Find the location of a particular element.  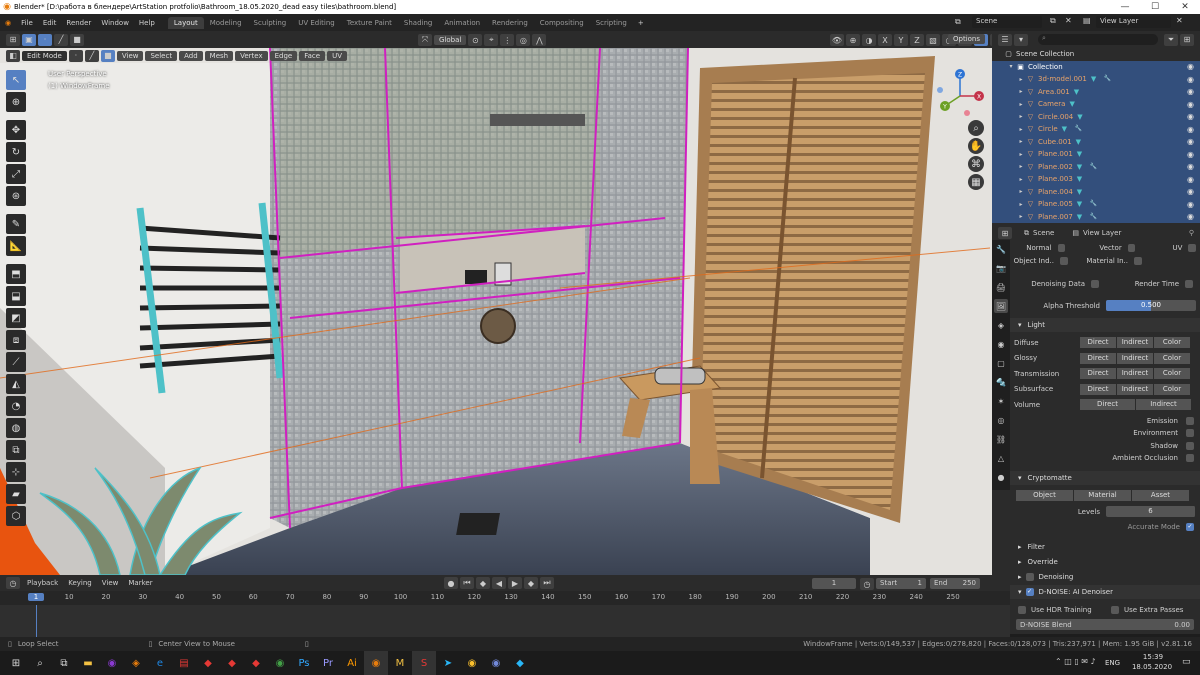

current-frame-field: 1 is located at coordinates (834, 583).